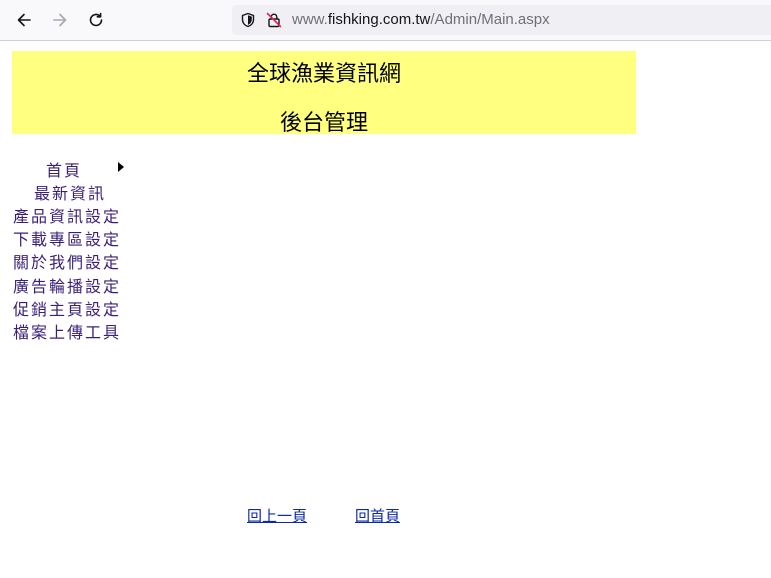 This screenshot has width=771, height=578. Describe the element at coordinates (379, 19) in the screenshot. I see `url-host: fishking.com.tw` at that location.